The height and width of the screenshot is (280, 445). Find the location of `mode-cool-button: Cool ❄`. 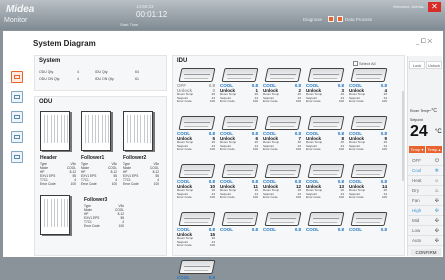

mode-cool-button: Cool ❄ is located at coordinates (425, 171).